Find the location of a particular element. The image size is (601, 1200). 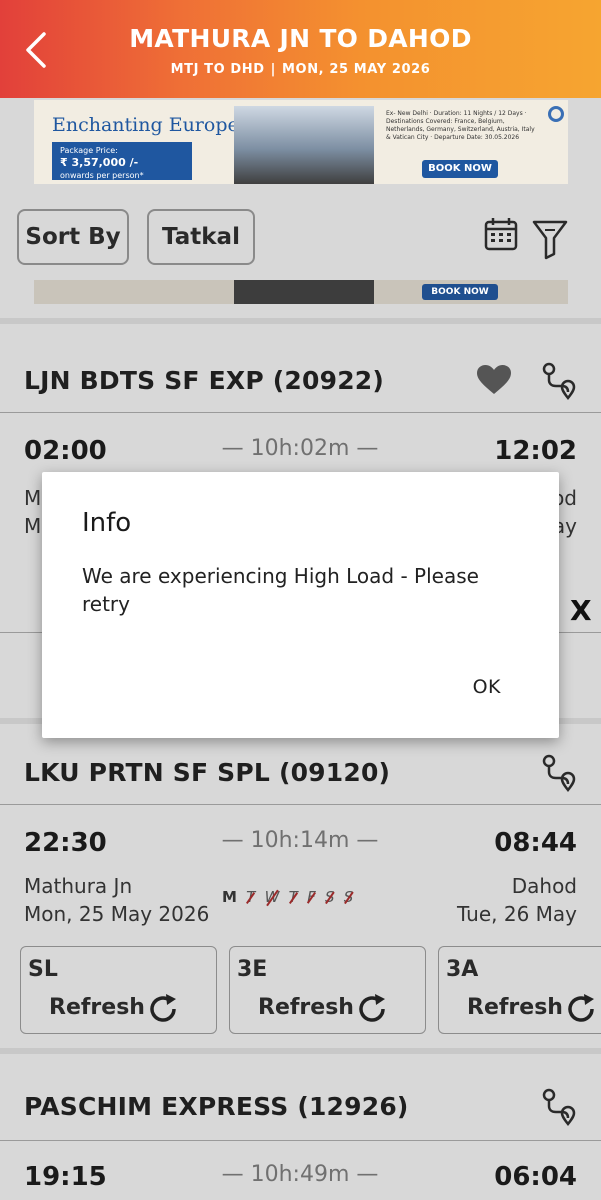

ok-button: OK is located at coordinates (487, 687).